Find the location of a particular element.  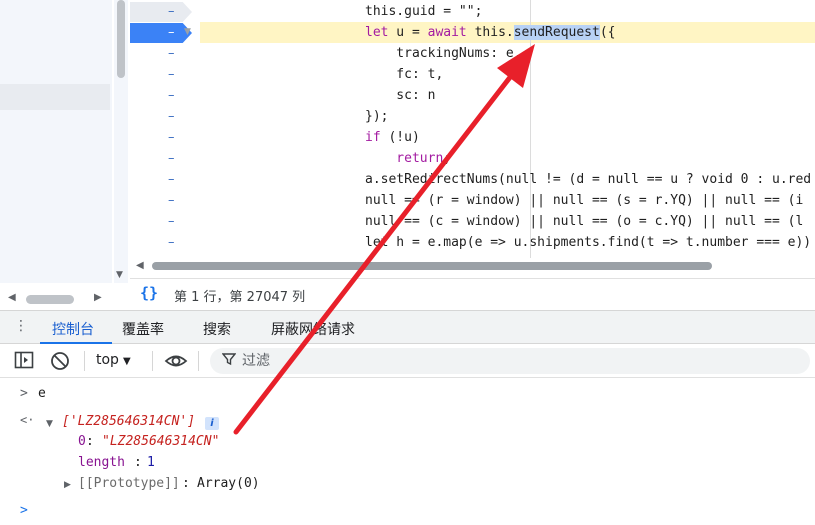

file-navigator-pane is located at coordinates (56, 141).